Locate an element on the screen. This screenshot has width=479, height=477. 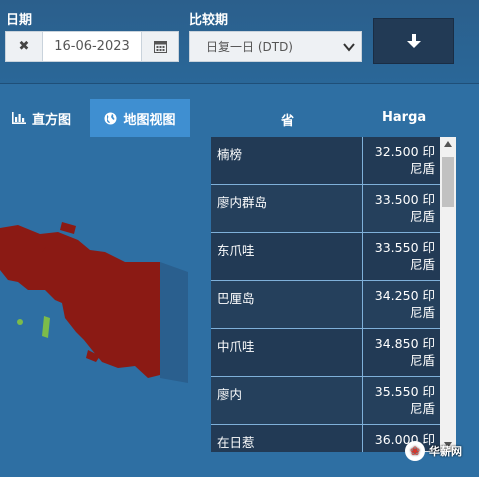
scrollbar-thumb is located at coordinates (448, 182).